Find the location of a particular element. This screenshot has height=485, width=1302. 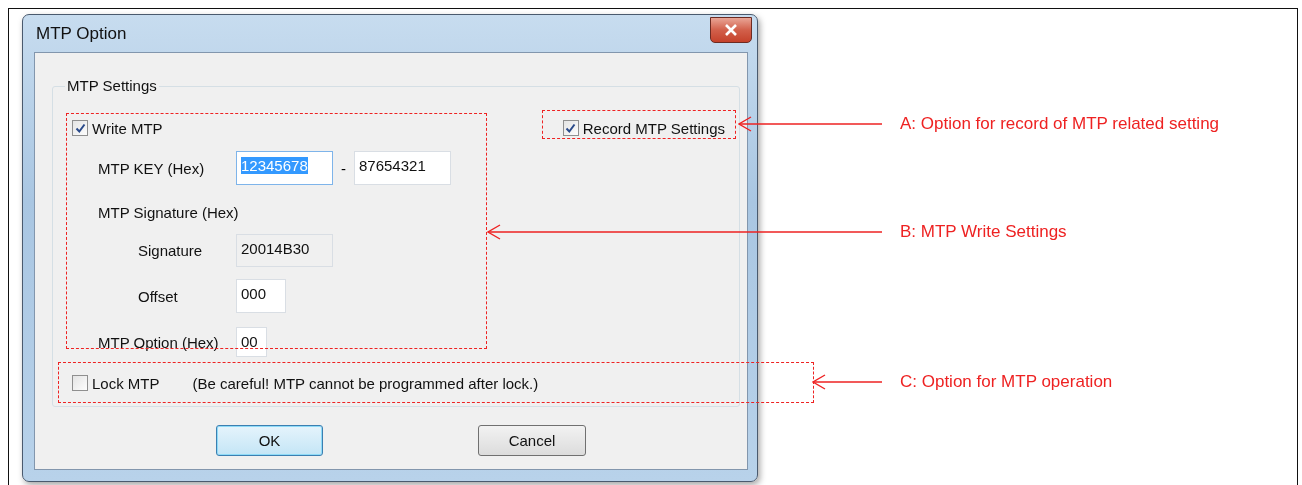

checkbox-label: Lock MTP is located at coordinates (126, 383).